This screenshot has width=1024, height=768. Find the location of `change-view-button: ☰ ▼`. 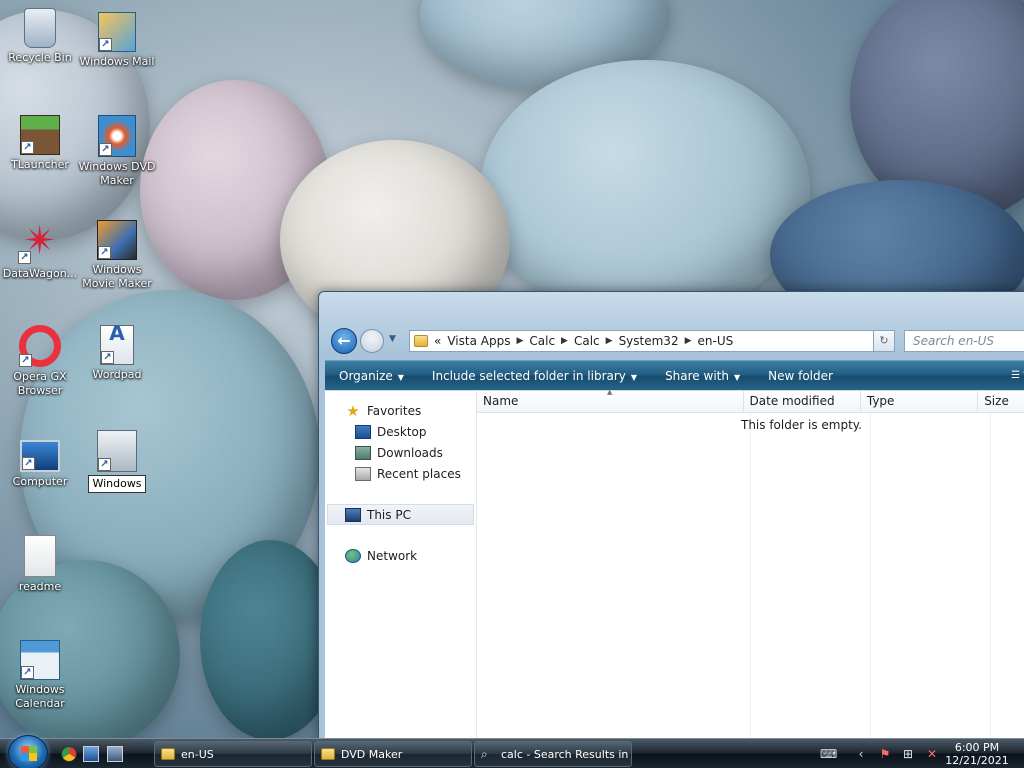

change-view-button: ☰ ▼ is located at coordinates (1017, 375).